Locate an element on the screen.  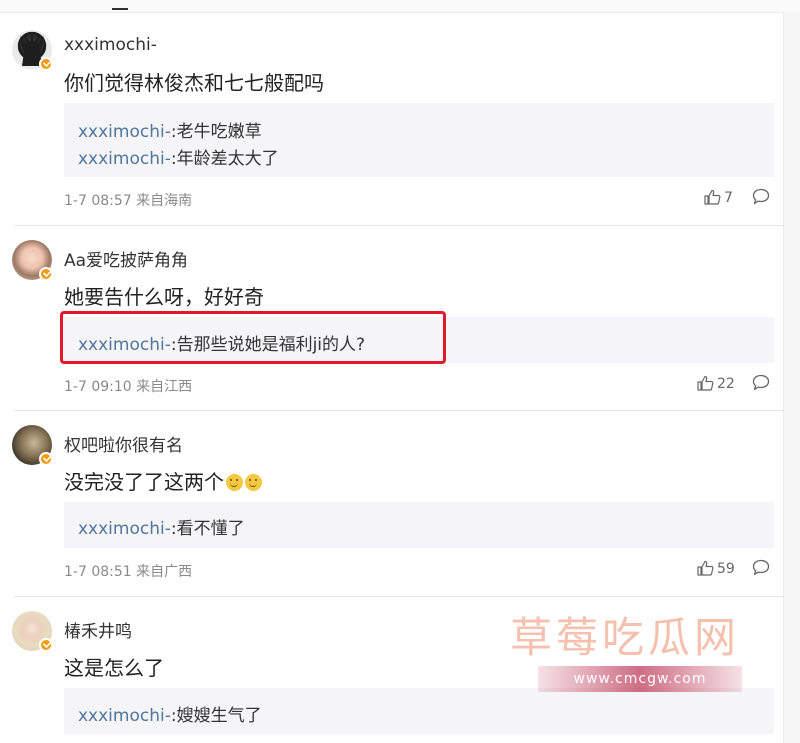
comment-text: 没完没了了这两个 is located at coordinates (163, 480).